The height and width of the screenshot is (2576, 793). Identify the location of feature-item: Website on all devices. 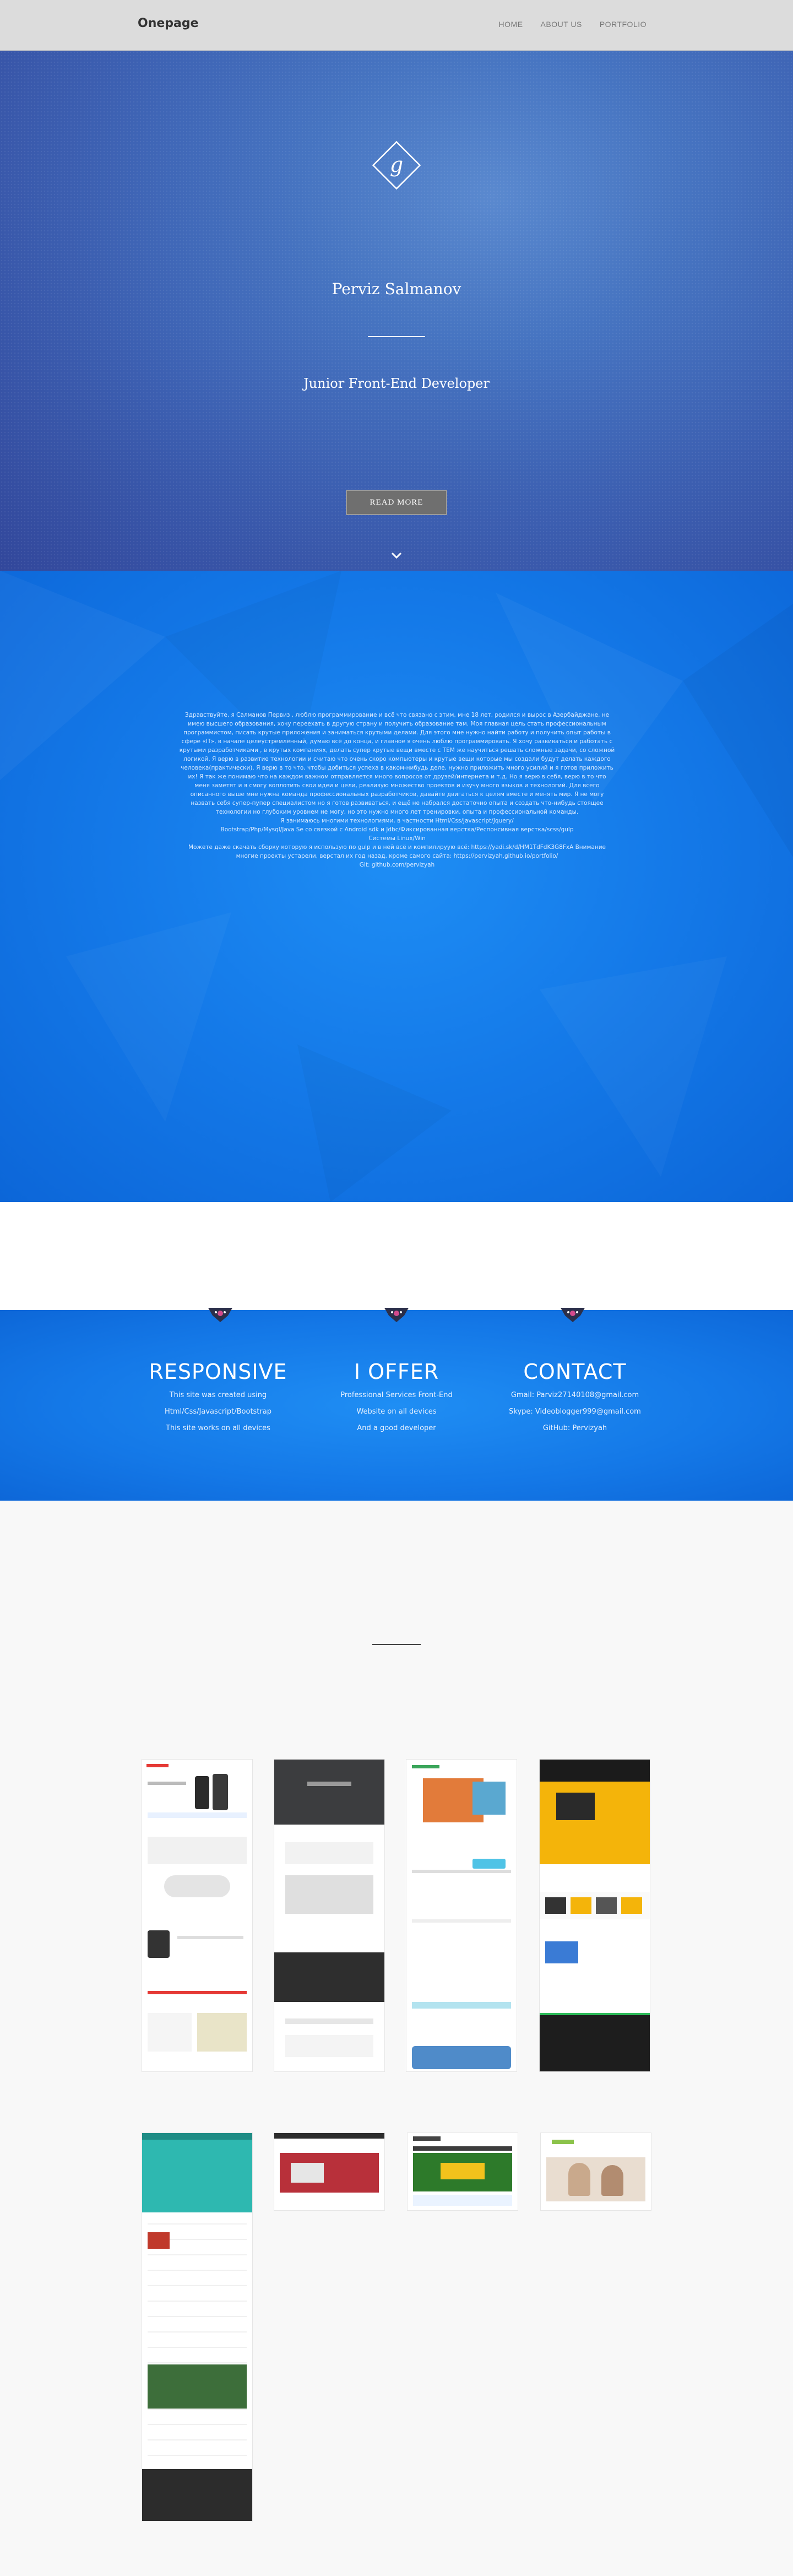
(397, 1412).